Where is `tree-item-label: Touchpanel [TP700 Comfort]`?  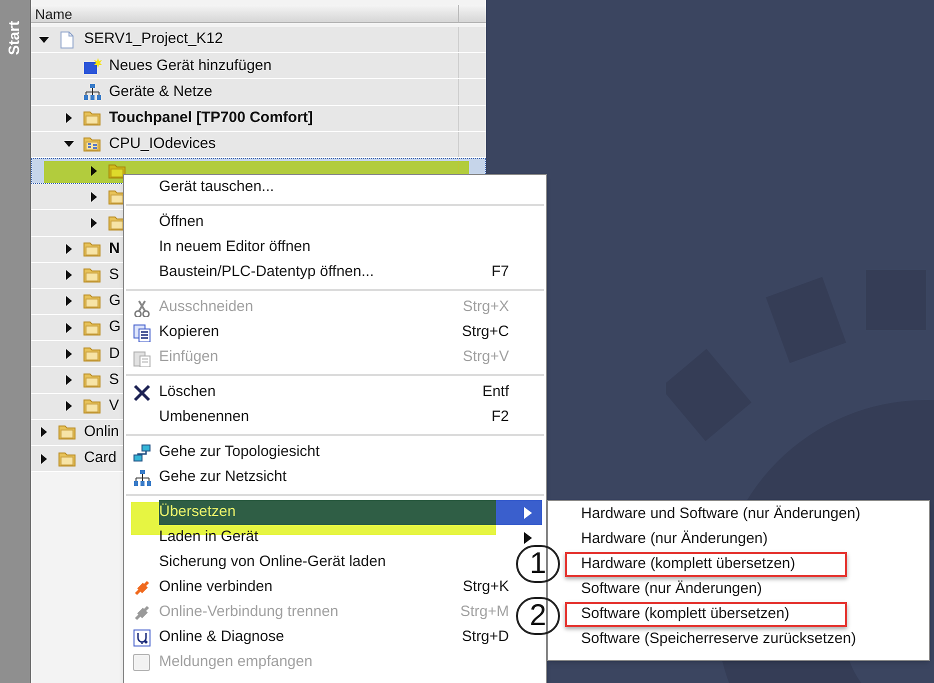
tree-item-label: Touchpanel [TP700 Comfort] is located at coordinates (211, 118).